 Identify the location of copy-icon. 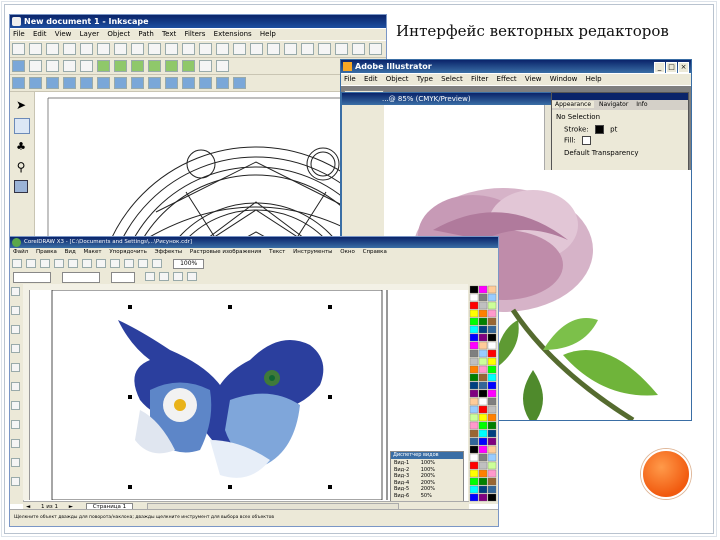
(154, 49).